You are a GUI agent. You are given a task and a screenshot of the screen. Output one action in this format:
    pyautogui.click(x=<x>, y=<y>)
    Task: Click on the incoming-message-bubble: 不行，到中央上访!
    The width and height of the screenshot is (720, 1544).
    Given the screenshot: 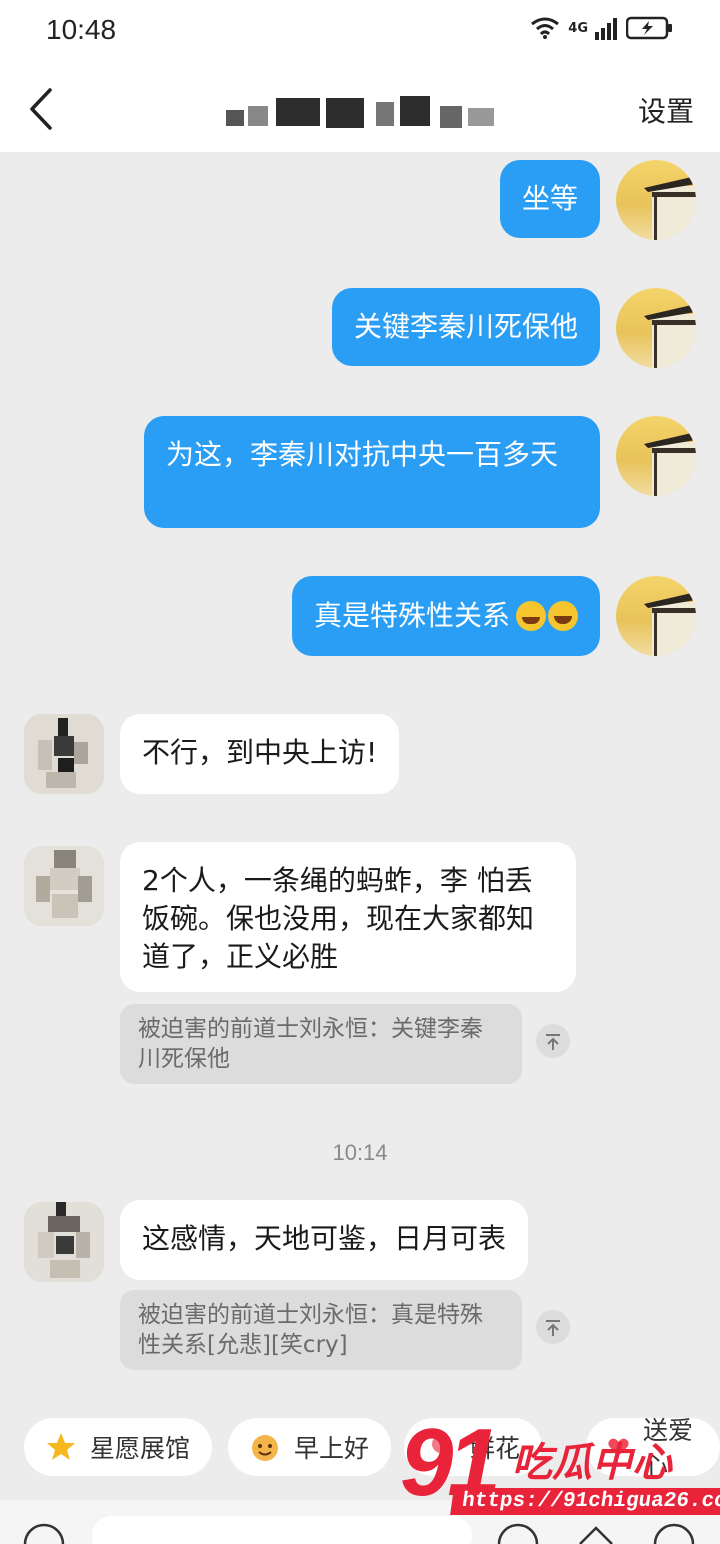 What is the action you would take?
    pyautogui.click(x=260, y=754)
    